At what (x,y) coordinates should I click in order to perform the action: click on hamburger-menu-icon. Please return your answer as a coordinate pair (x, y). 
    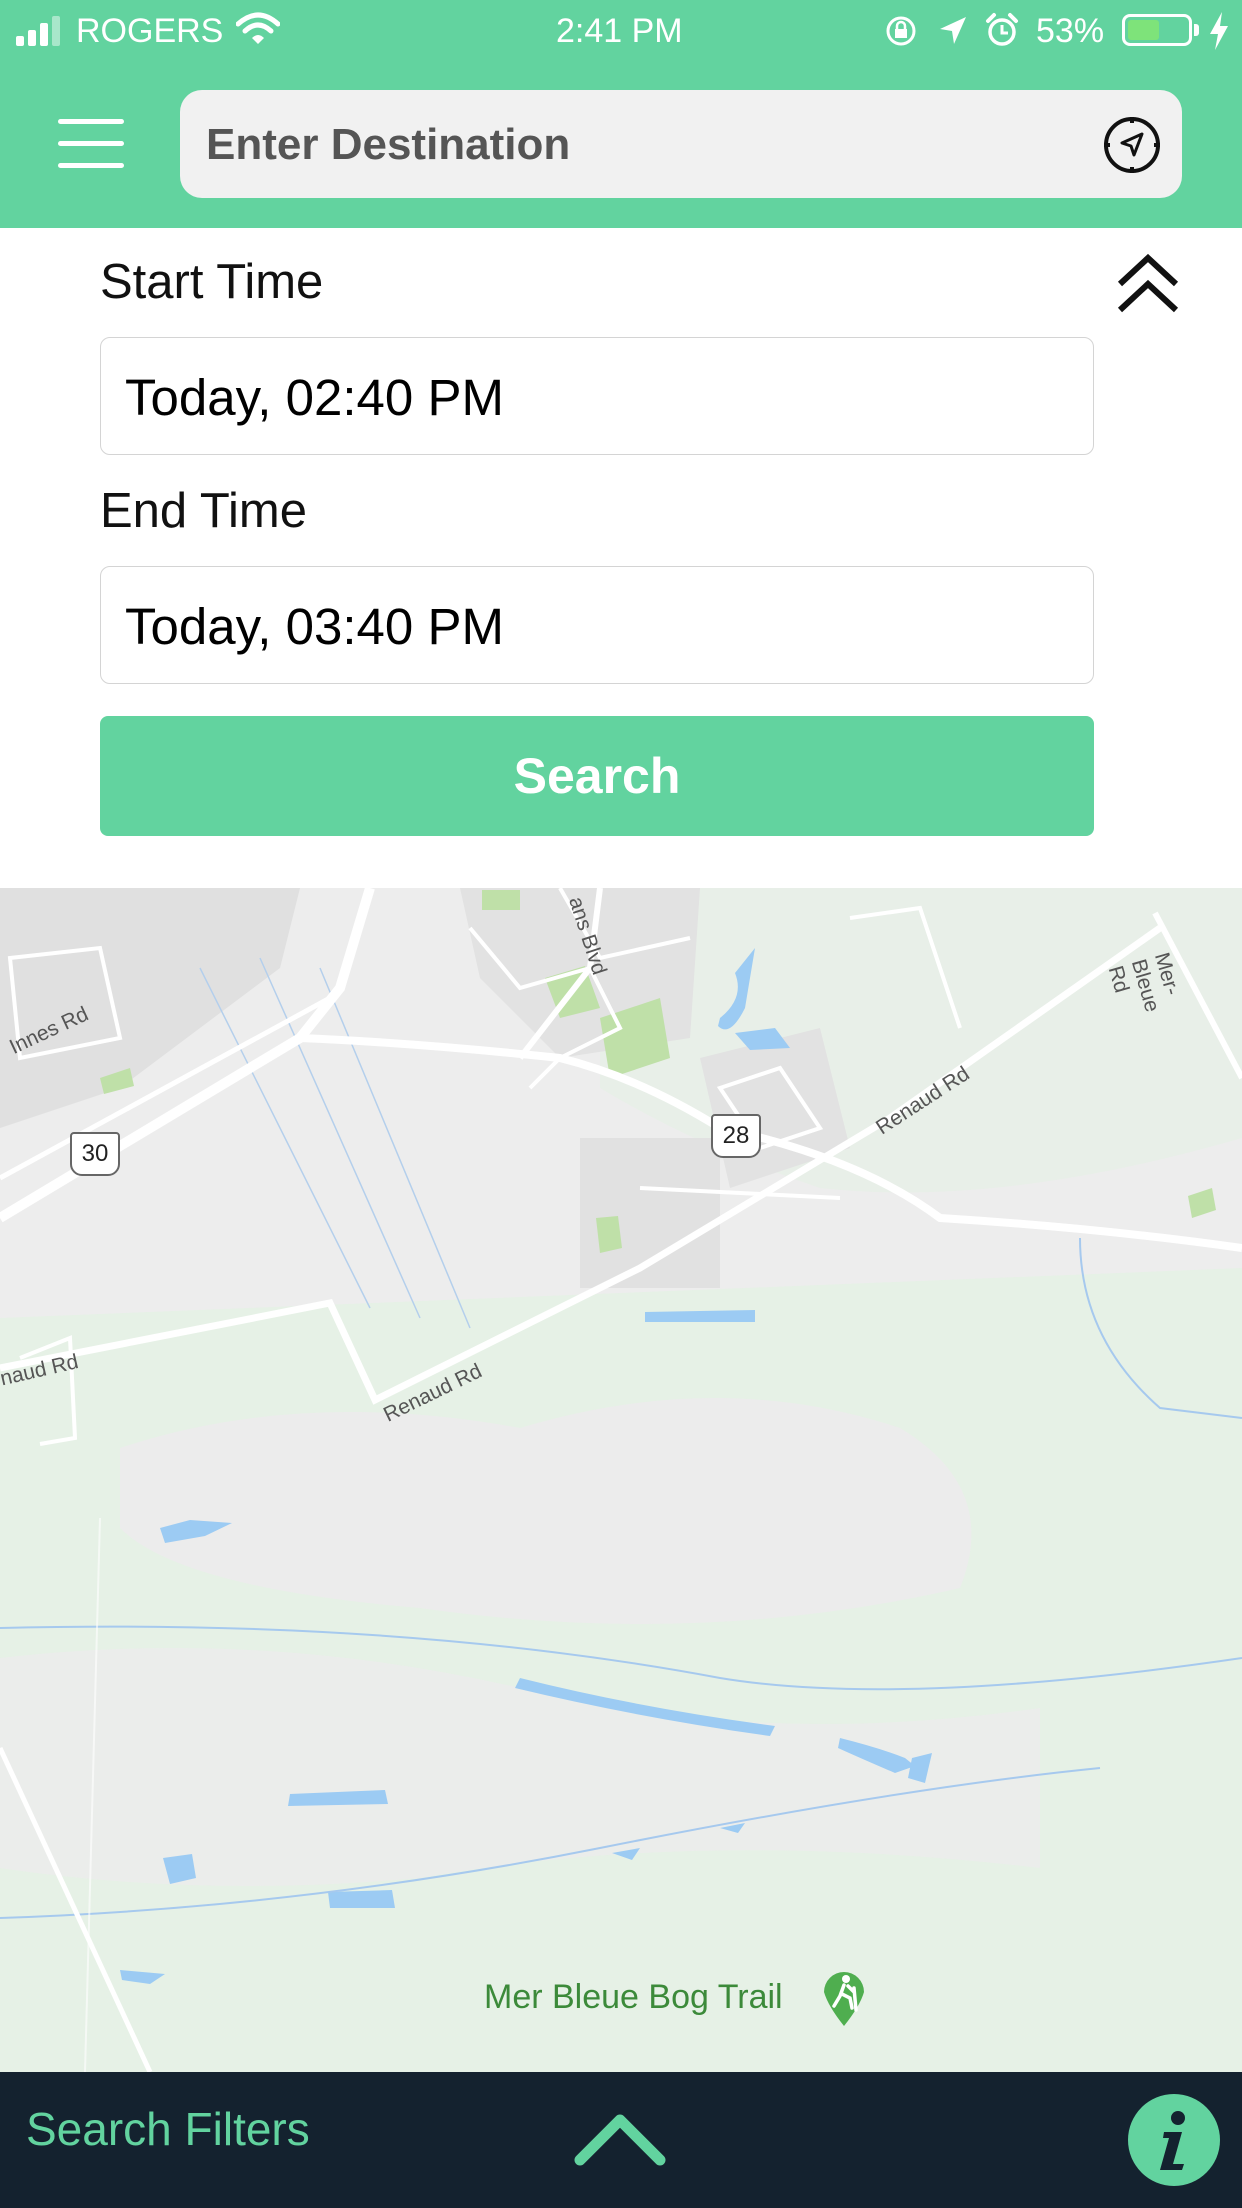
    Looking at the image, I should click on (91, 144).